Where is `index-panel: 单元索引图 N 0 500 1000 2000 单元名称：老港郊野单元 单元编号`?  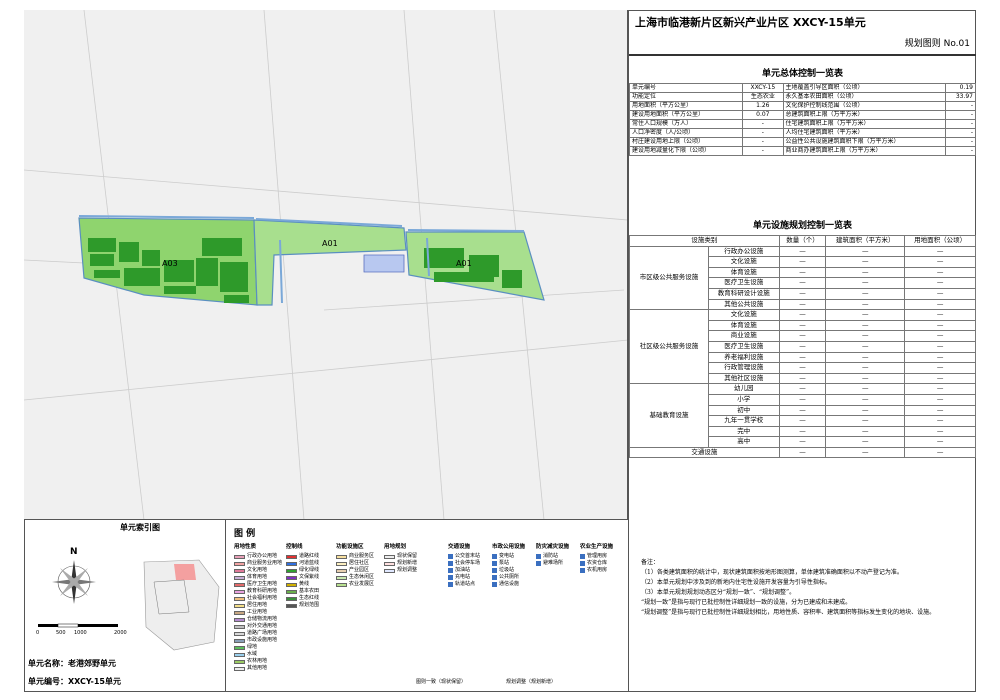 index-panel: 单元索引图 N 0 500 1000 2000 单元名称：老港郊野单元 单元编号 is located at coordinates (125, 606).